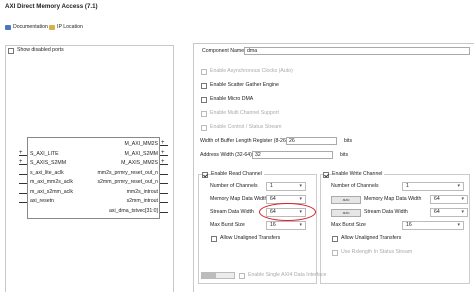  I want to click on write-stream-data-width-label: Stream Data Width, so click(386, 212).